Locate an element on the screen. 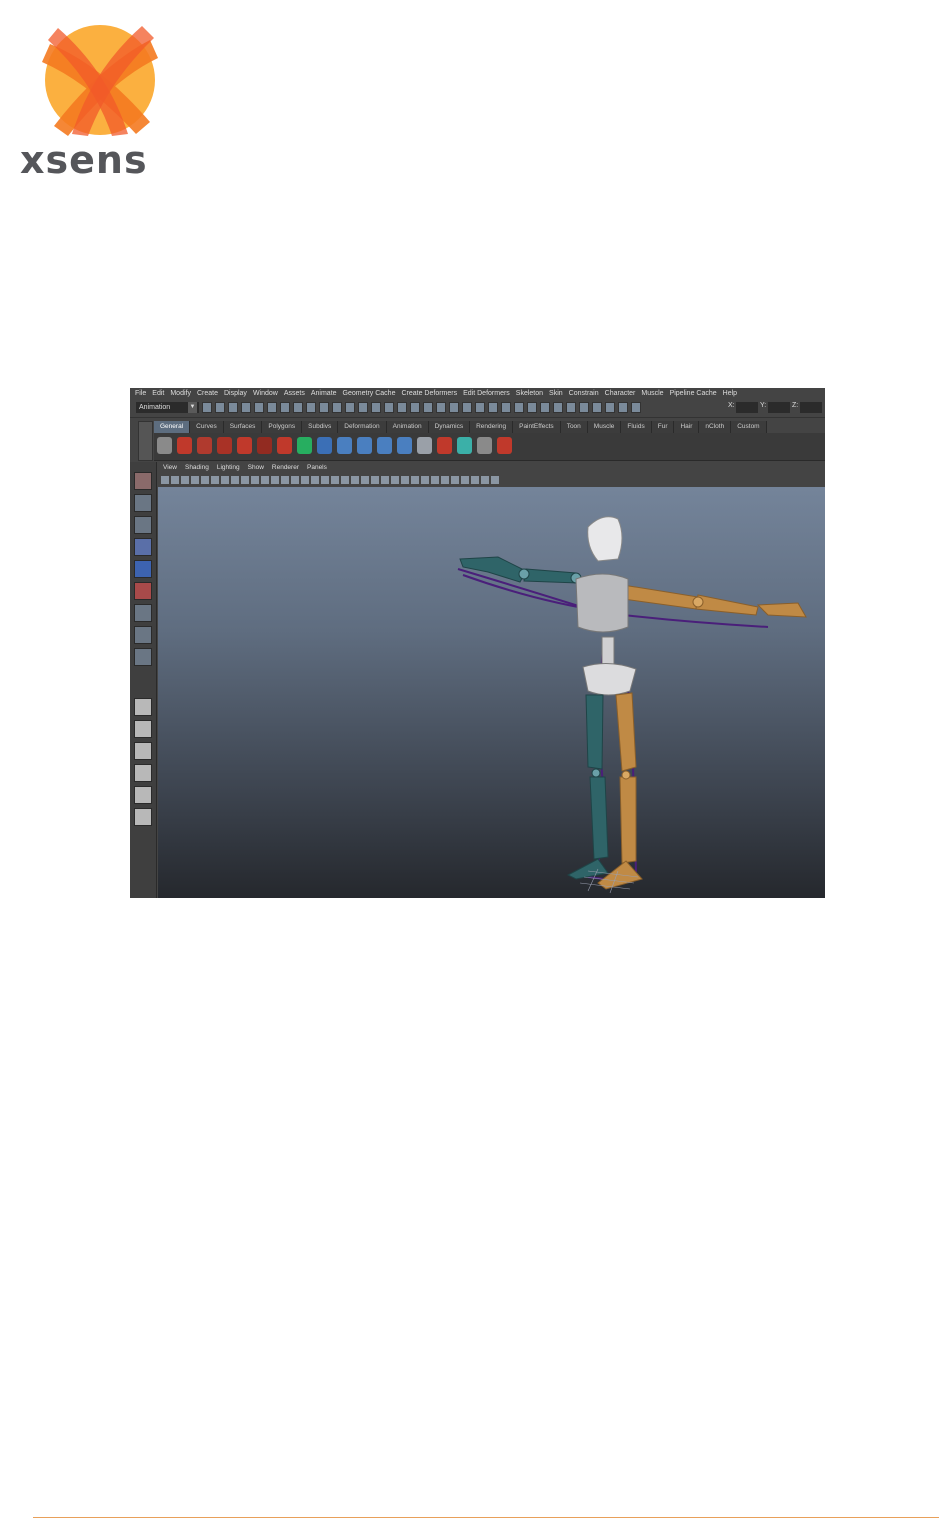 This screenshot has height=1521, width=939. layout-four-icon is located at coordinates (143, 729).